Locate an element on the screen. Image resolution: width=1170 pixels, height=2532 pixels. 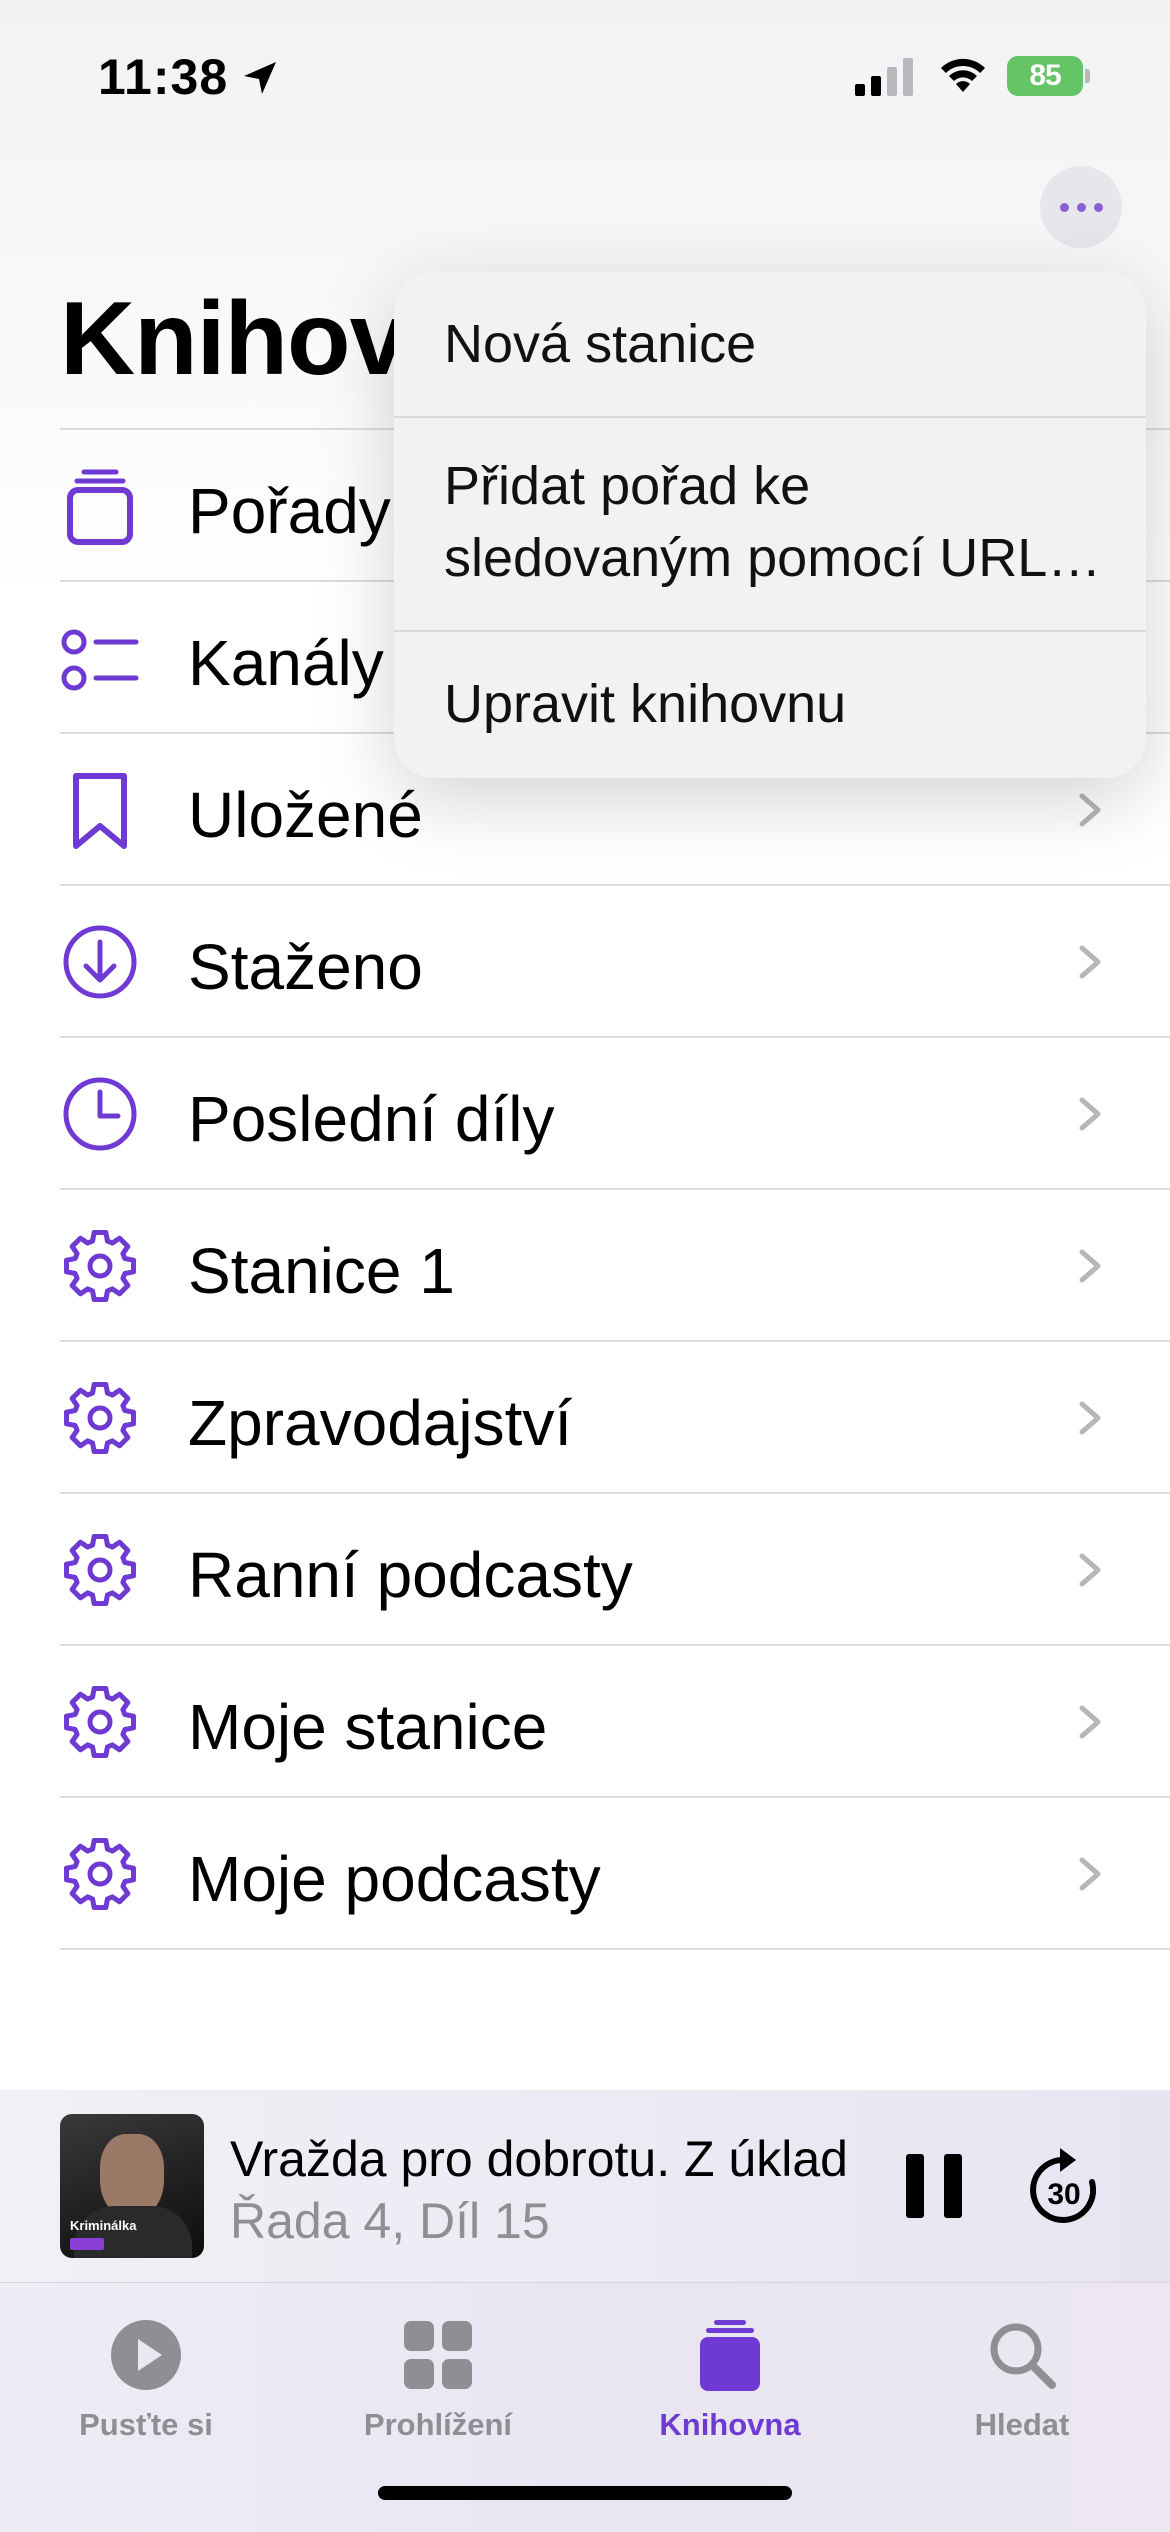
library-item-label: Moje podcasty is located at coordinates (394, 1879).